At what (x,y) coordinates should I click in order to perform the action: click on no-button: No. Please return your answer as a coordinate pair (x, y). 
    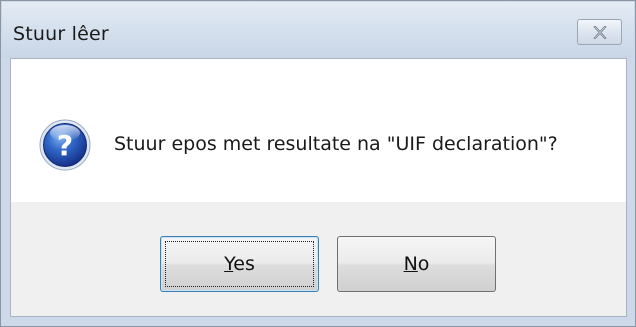
    Looking at the image, I should click on (416, 264).